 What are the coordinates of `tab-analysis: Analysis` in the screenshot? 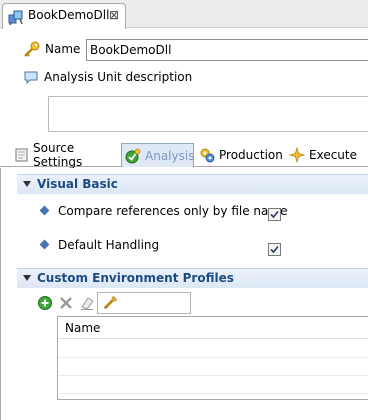 It's located at (157, 155).